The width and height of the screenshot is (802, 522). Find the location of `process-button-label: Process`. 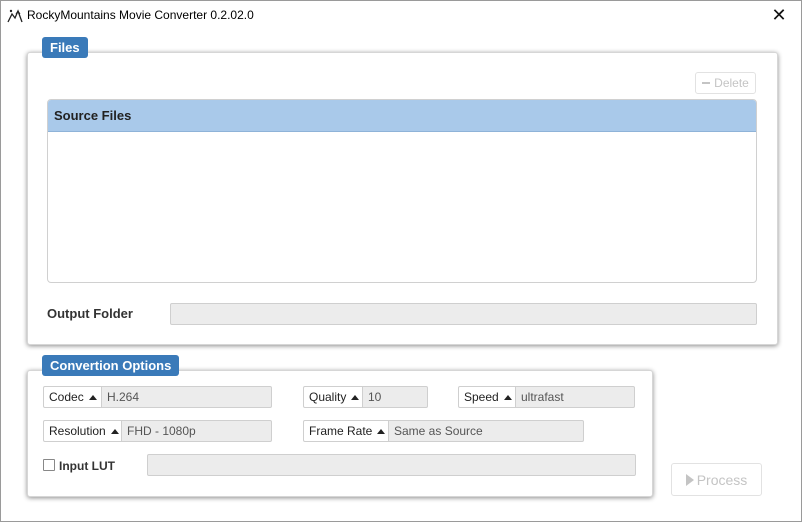

process-button-label: Process is located at coordinates (722, 479).